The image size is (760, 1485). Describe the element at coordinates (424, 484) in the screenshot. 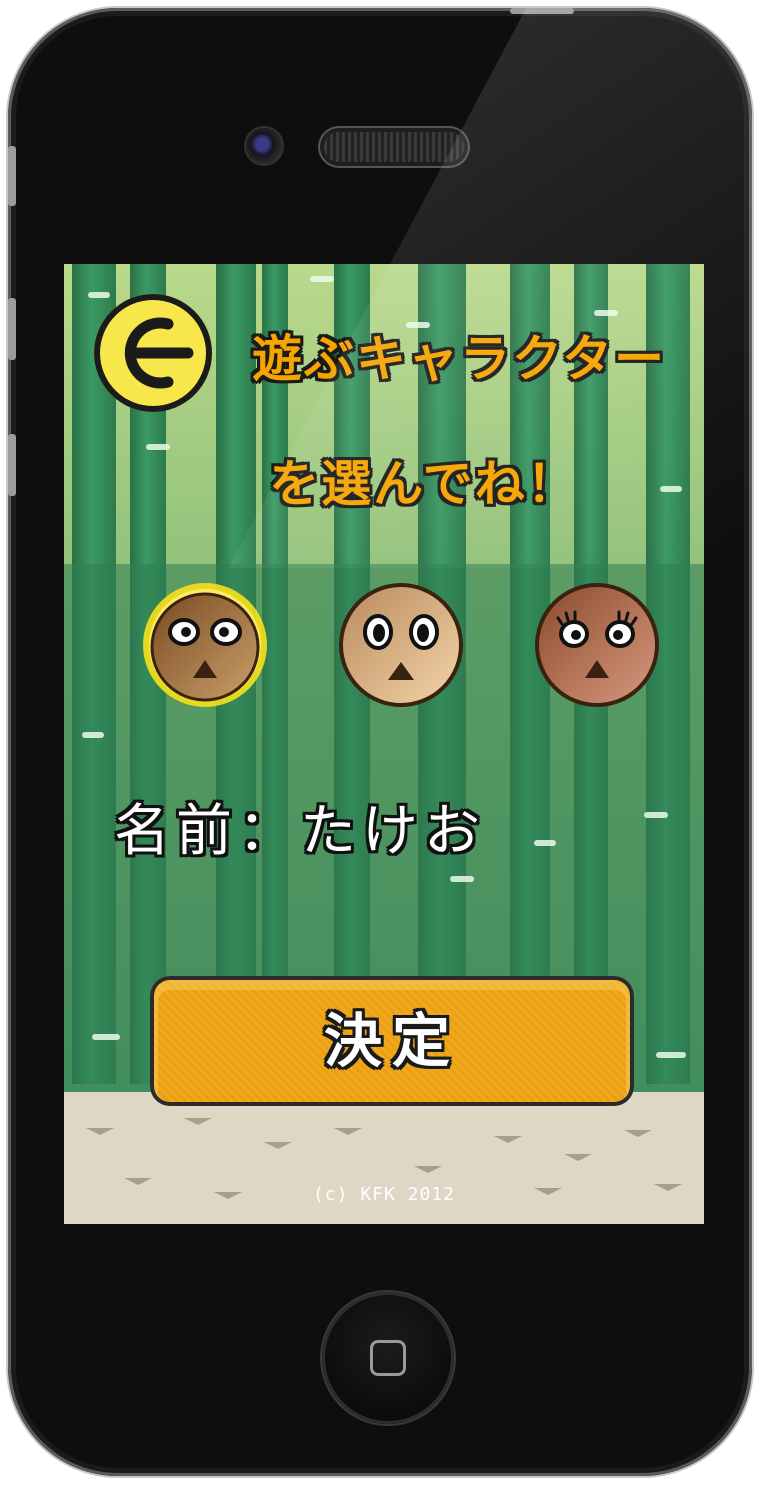

I see `title-line-2: を選んでね！` at that location.